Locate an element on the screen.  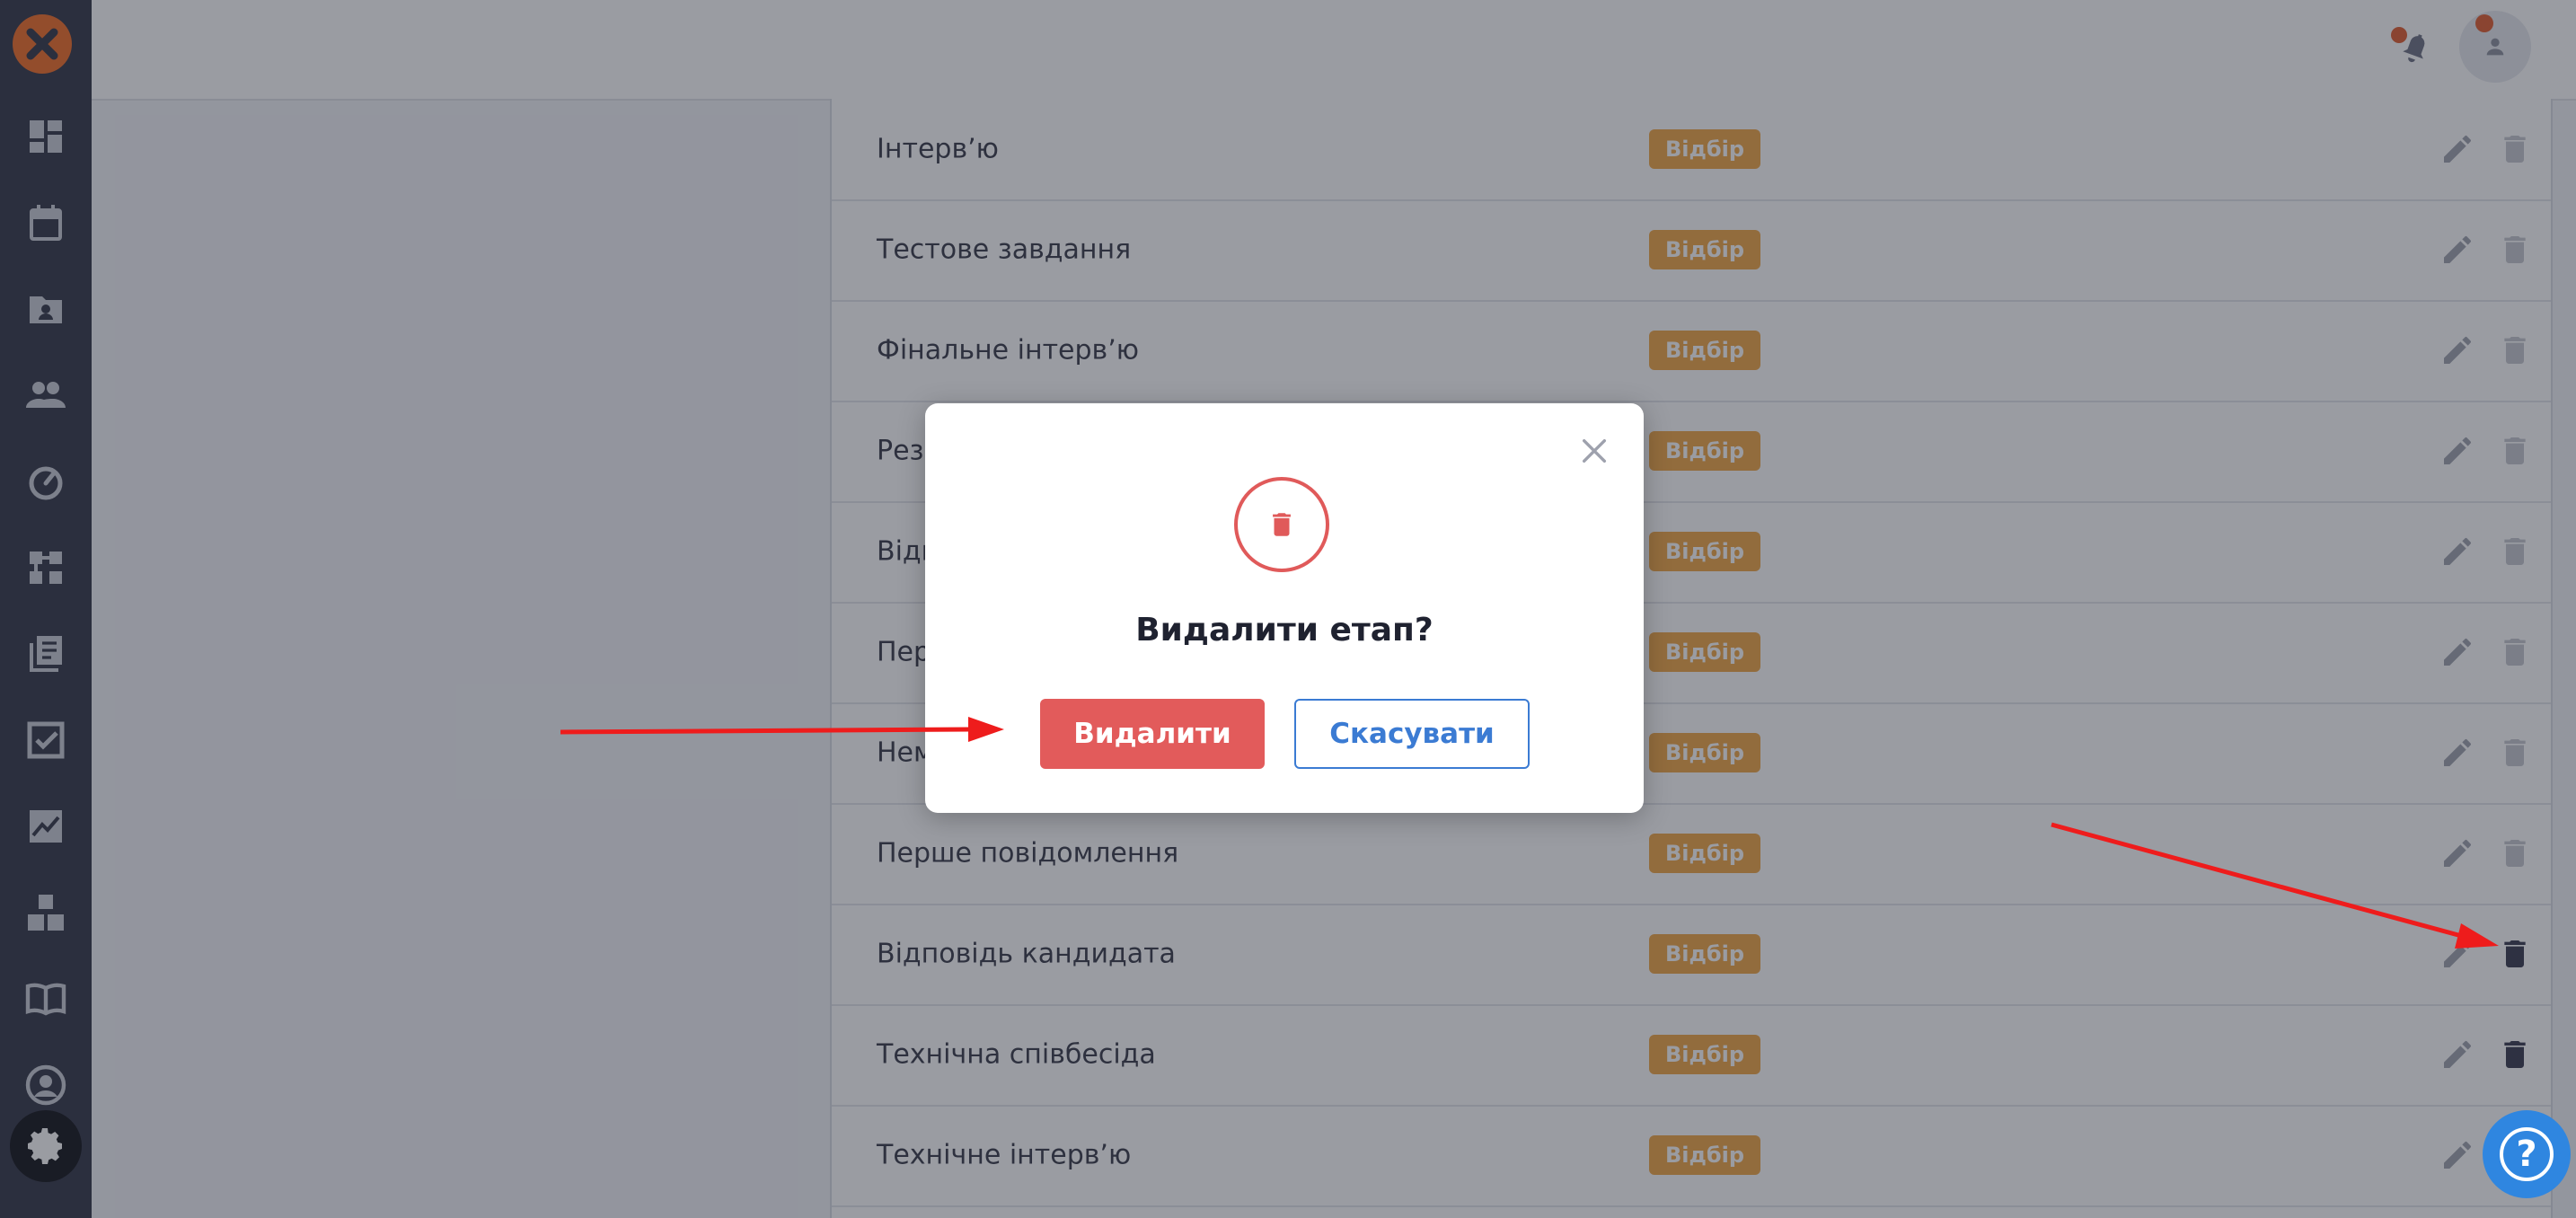
delete-button: Видалити is located at coordinates (1152, 734).